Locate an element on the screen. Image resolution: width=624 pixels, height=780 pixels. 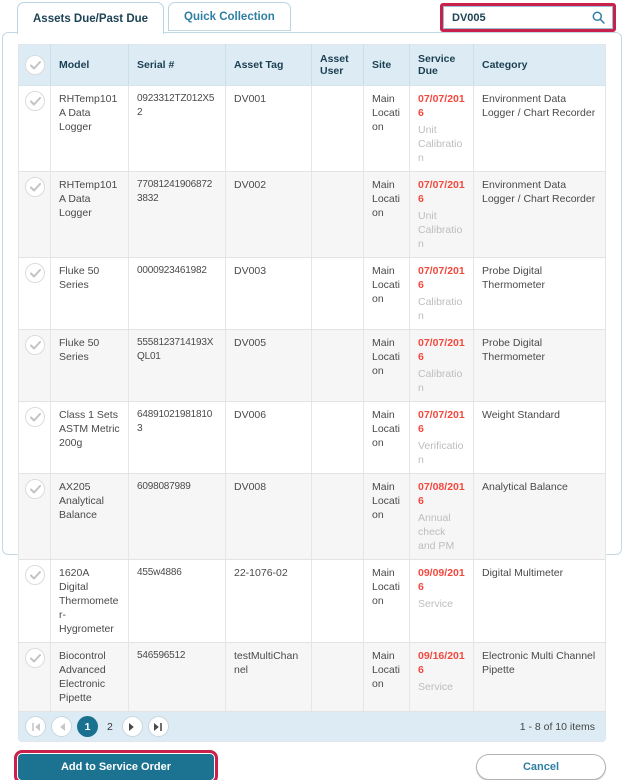
service-due-date: 09/16/2016 is located at coordinates (441, 663).